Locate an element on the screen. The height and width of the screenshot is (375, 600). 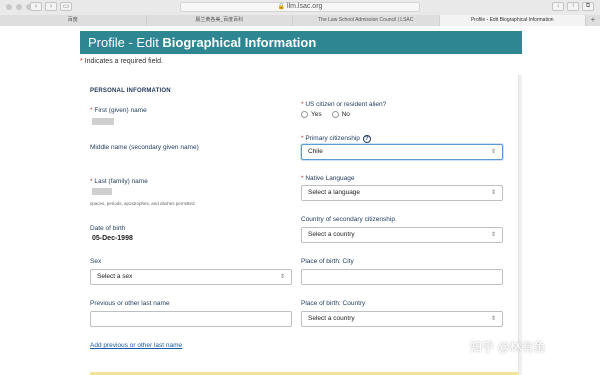
watermark: 知乎 @林有鱼 is located at coordinates (508, 347).